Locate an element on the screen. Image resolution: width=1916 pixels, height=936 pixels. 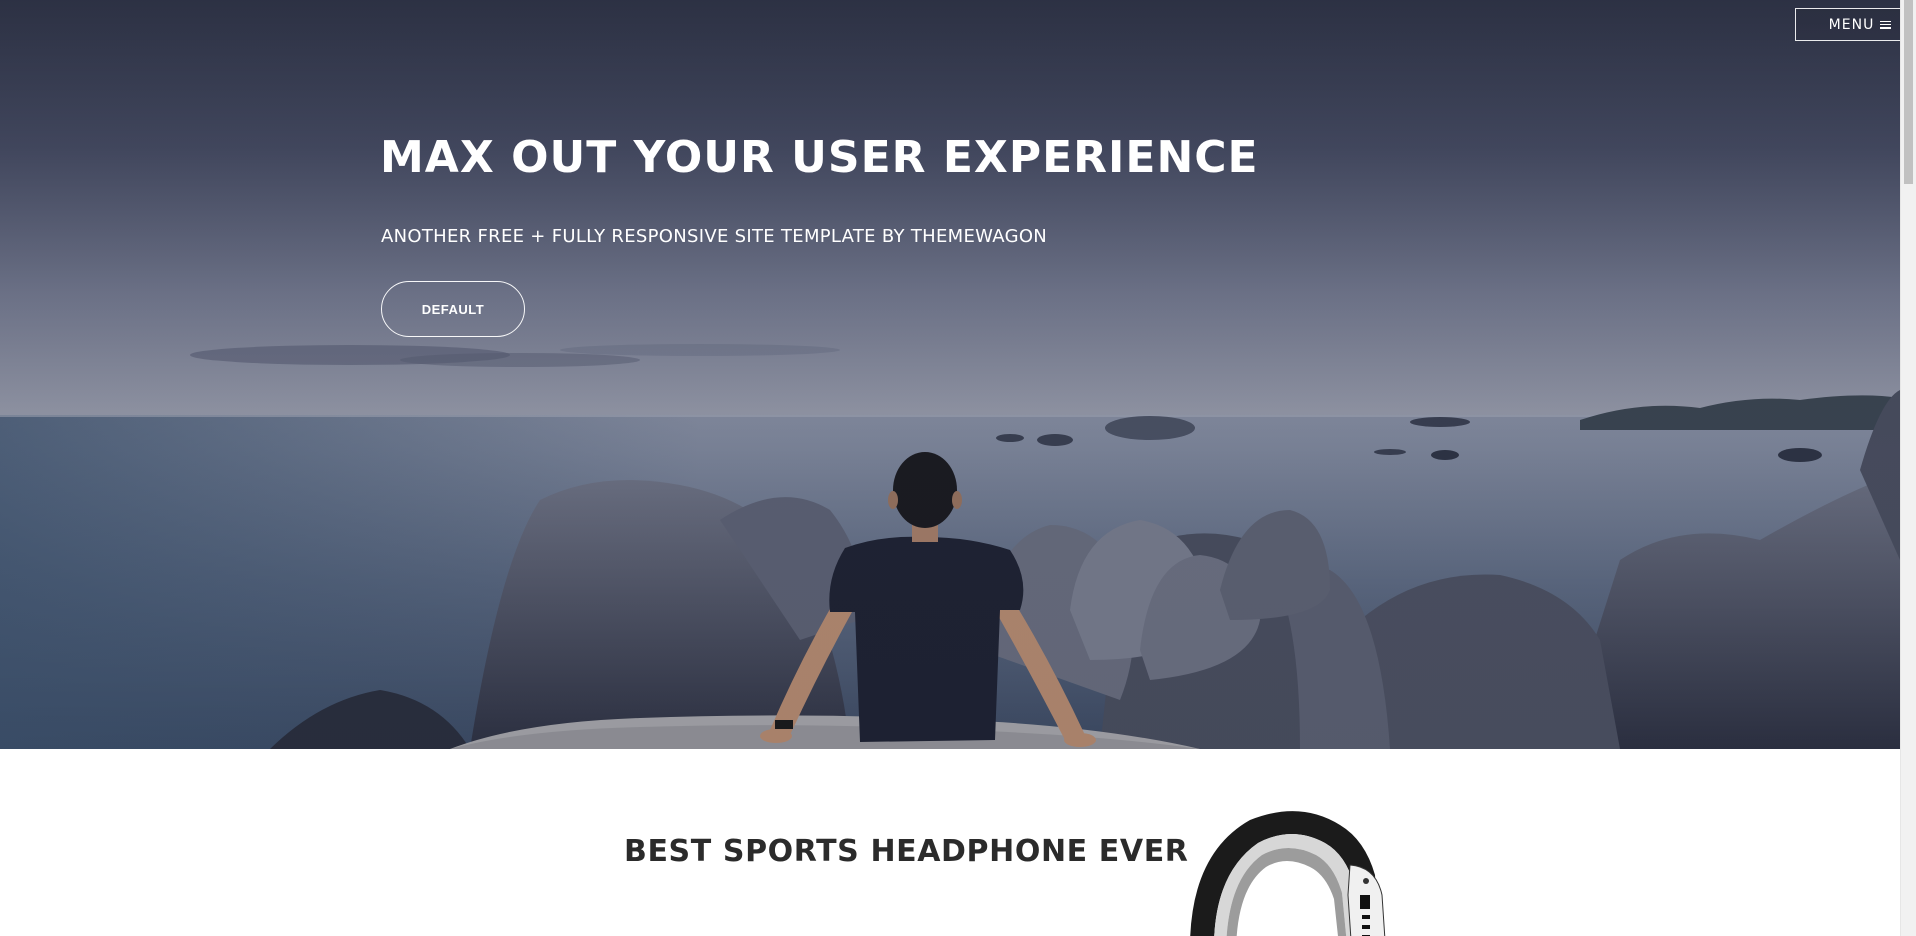
feature-title: BEST SPORTS HEADPHONE EVER is located at coordinates (906, 851).